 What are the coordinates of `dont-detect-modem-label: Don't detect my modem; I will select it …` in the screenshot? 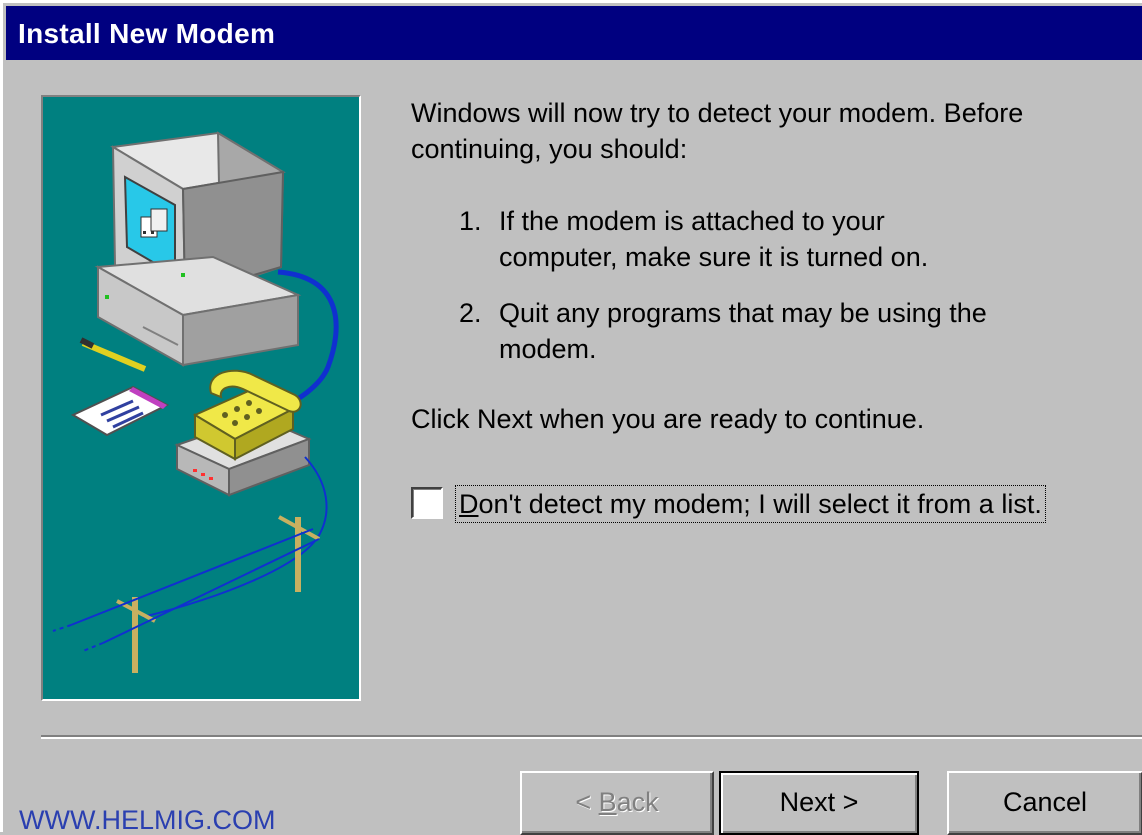 It's located at (750, 504).